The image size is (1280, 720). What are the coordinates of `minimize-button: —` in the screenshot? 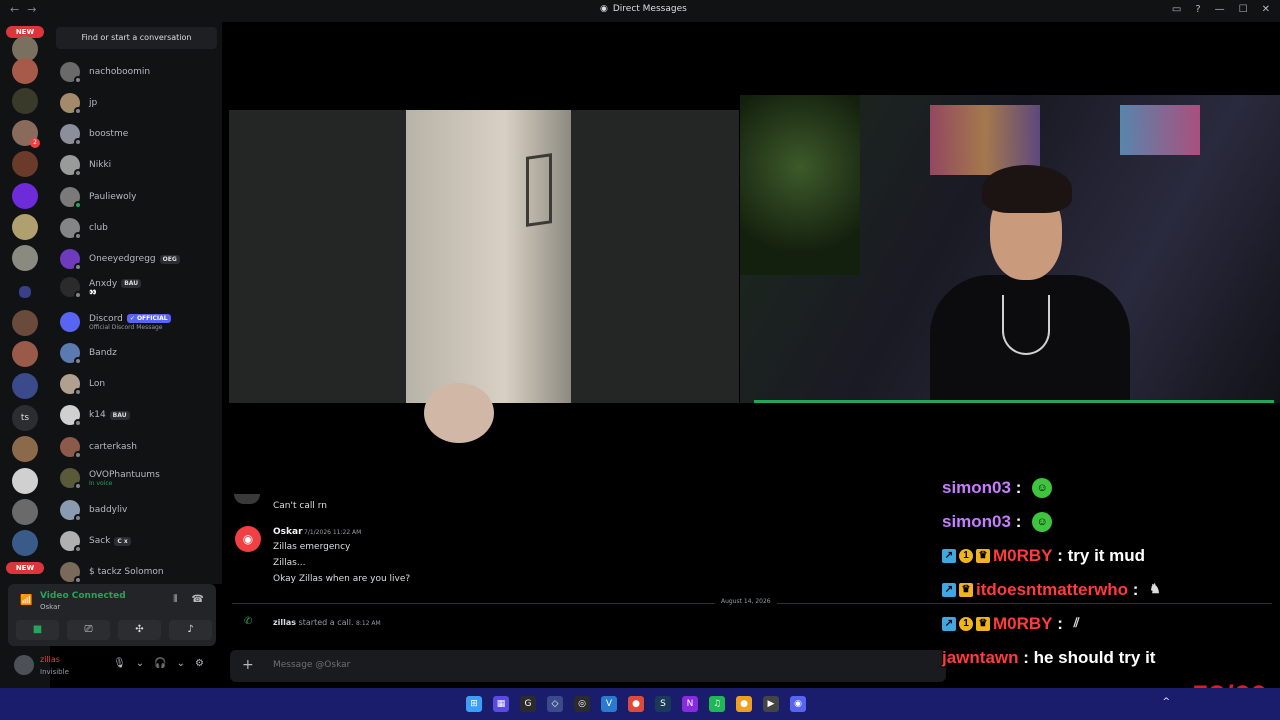 It's located at (1220, 9).